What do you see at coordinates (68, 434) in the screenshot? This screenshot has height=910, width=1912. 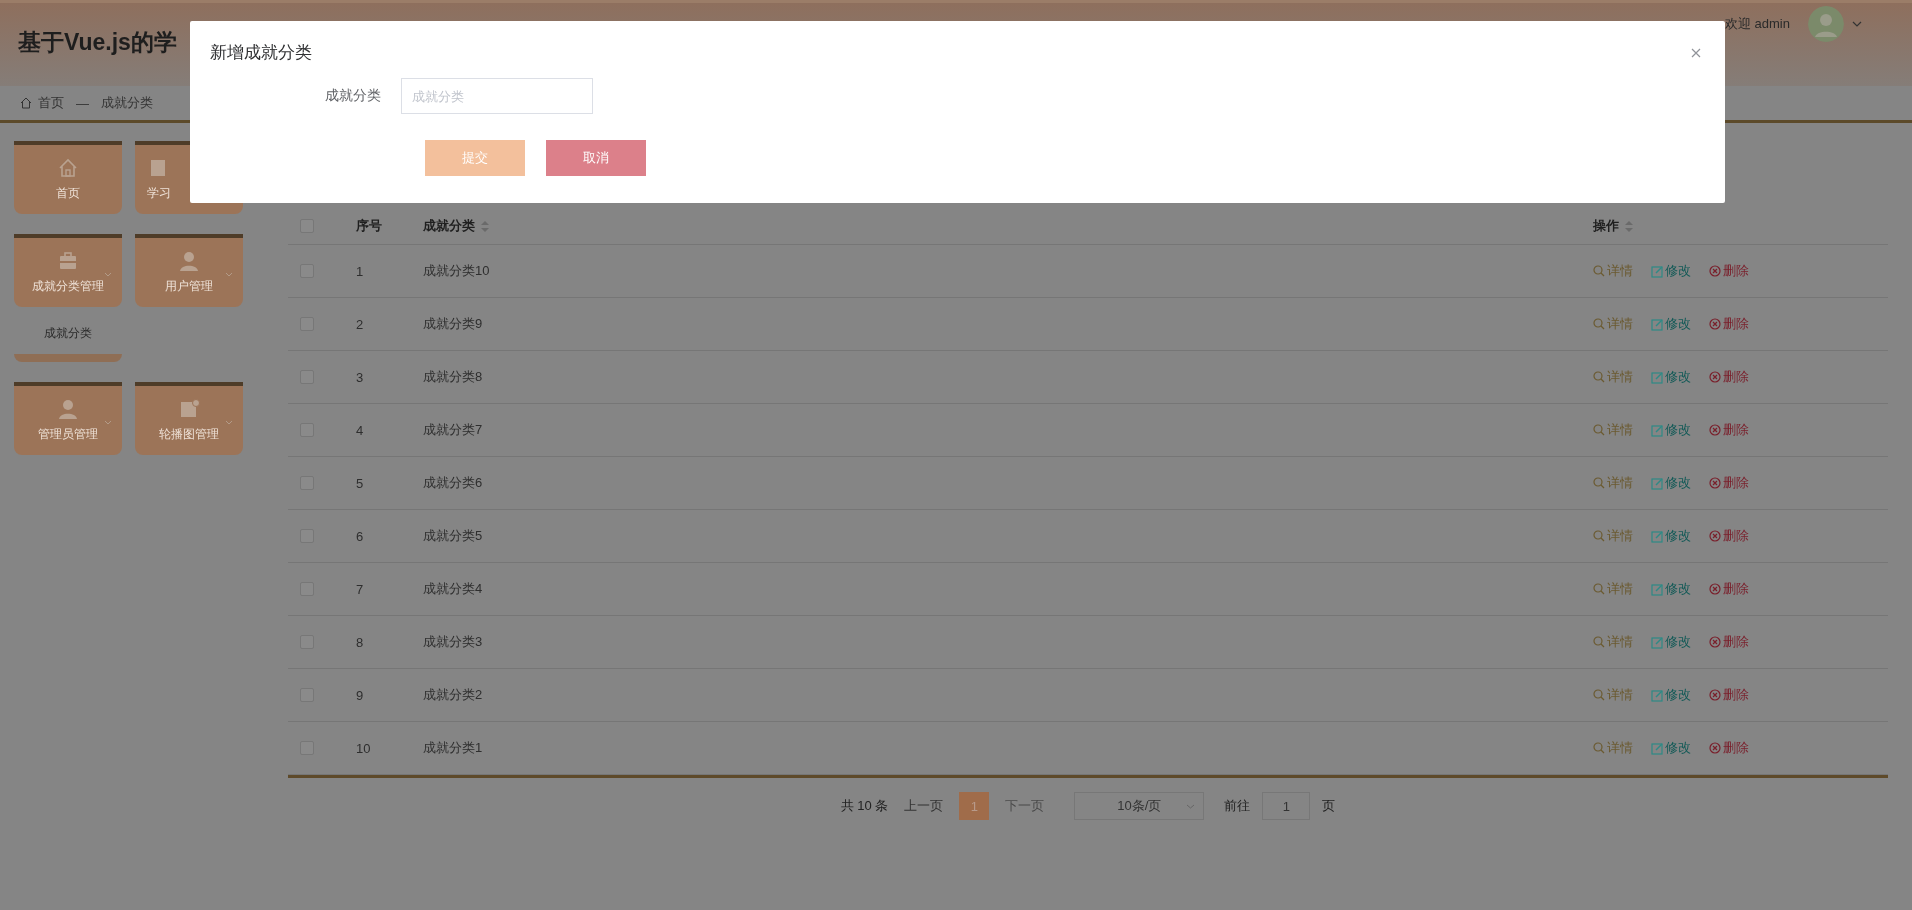 I see `menu-label: 管理员管理` at bounding box center [68, 434].